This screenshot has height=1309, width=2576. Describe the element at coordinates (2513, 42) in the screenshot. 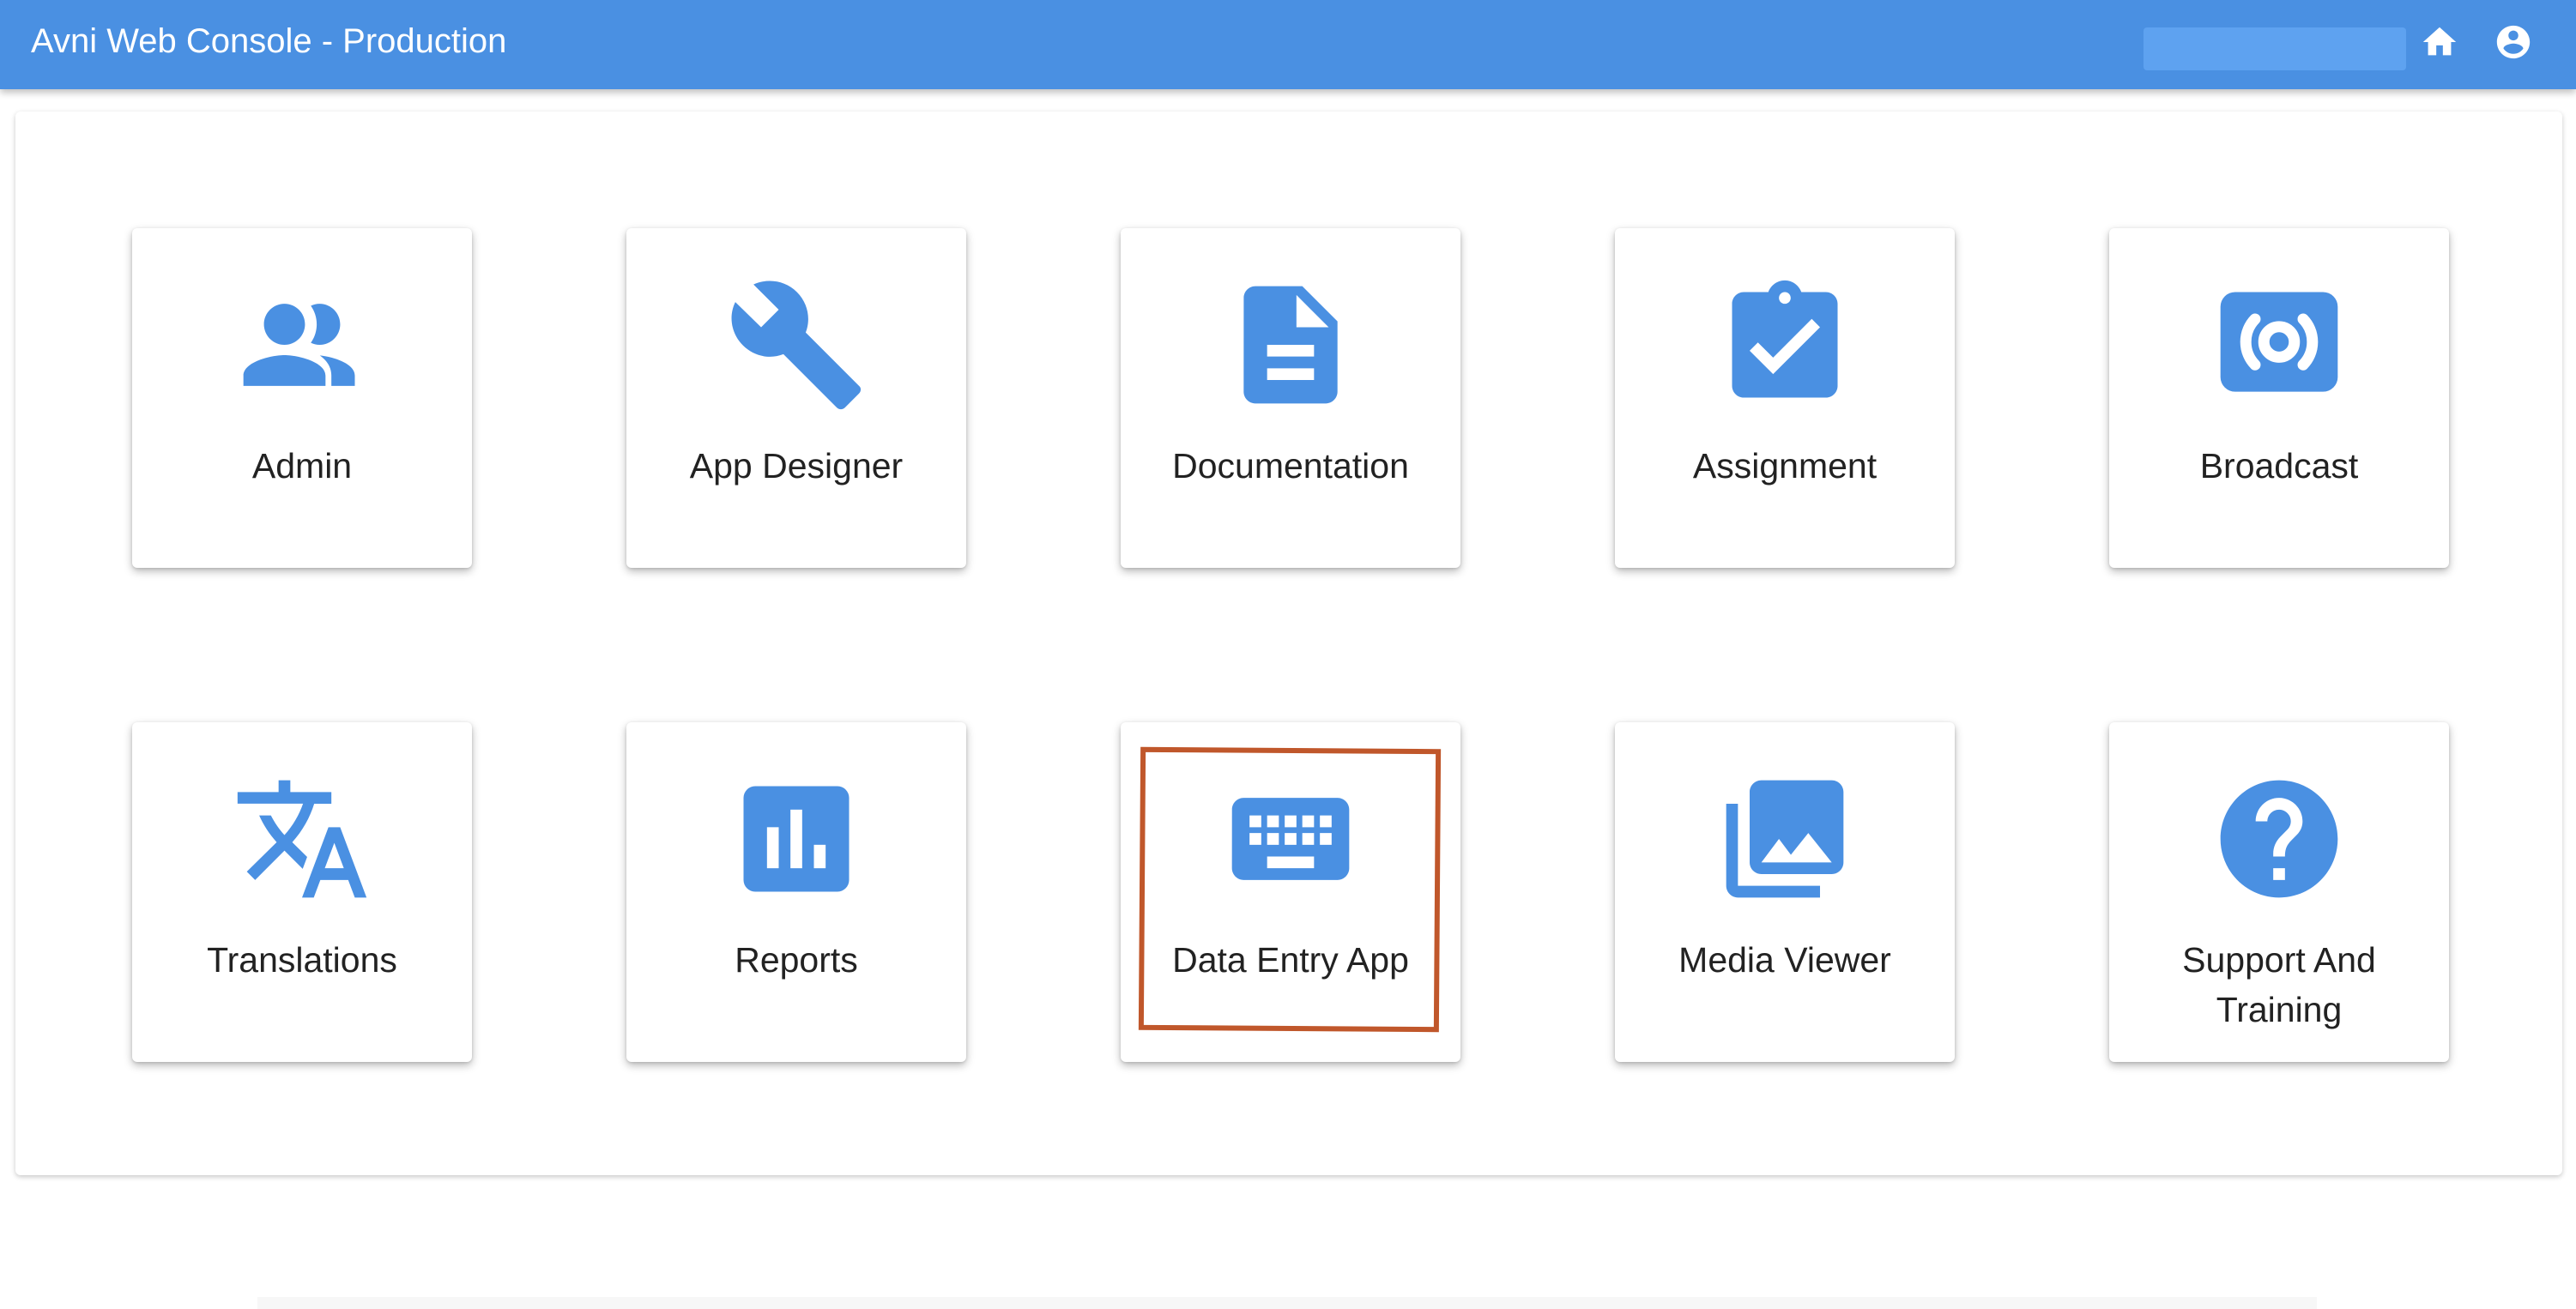

I see `account-circle-icon` at that location.